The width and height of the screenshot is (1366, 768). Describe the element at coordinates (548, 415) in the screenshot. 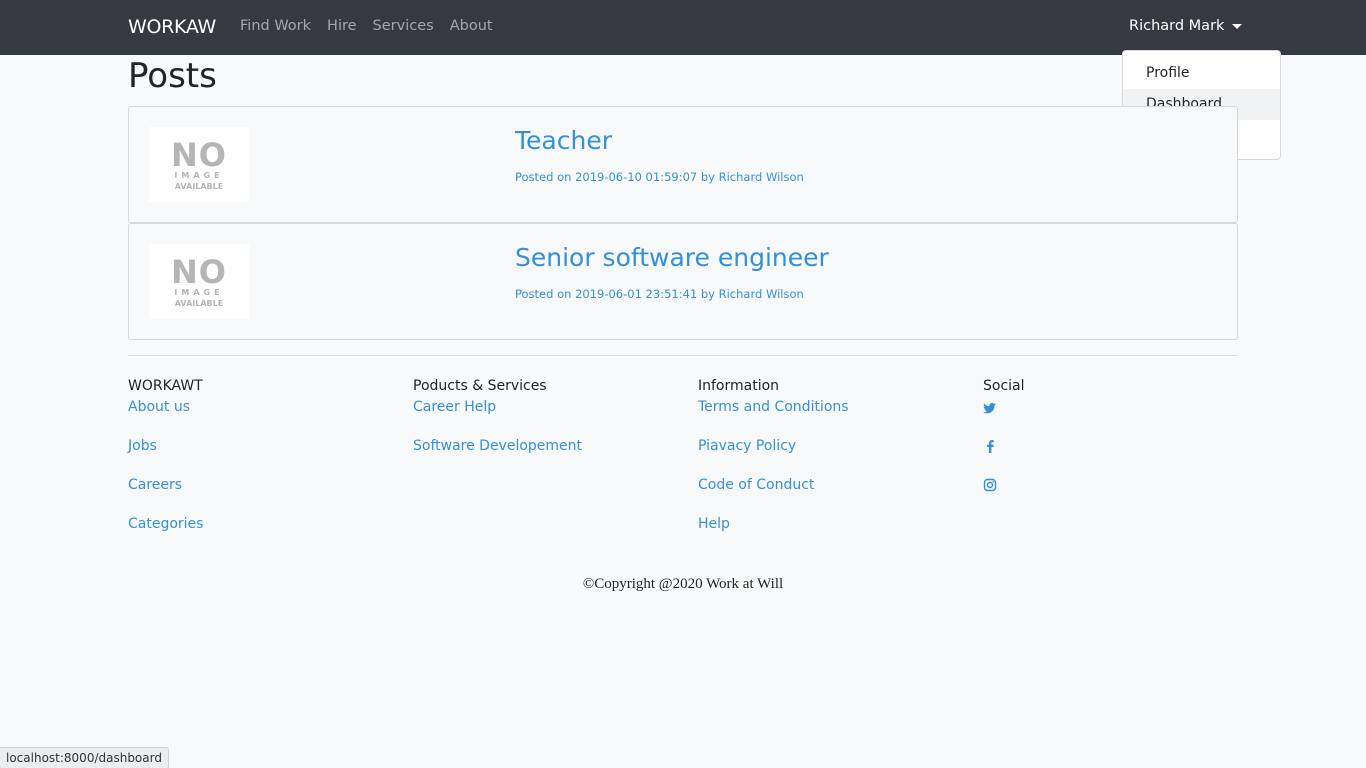

I see `footer-link-career-help: Career Help` at that location.